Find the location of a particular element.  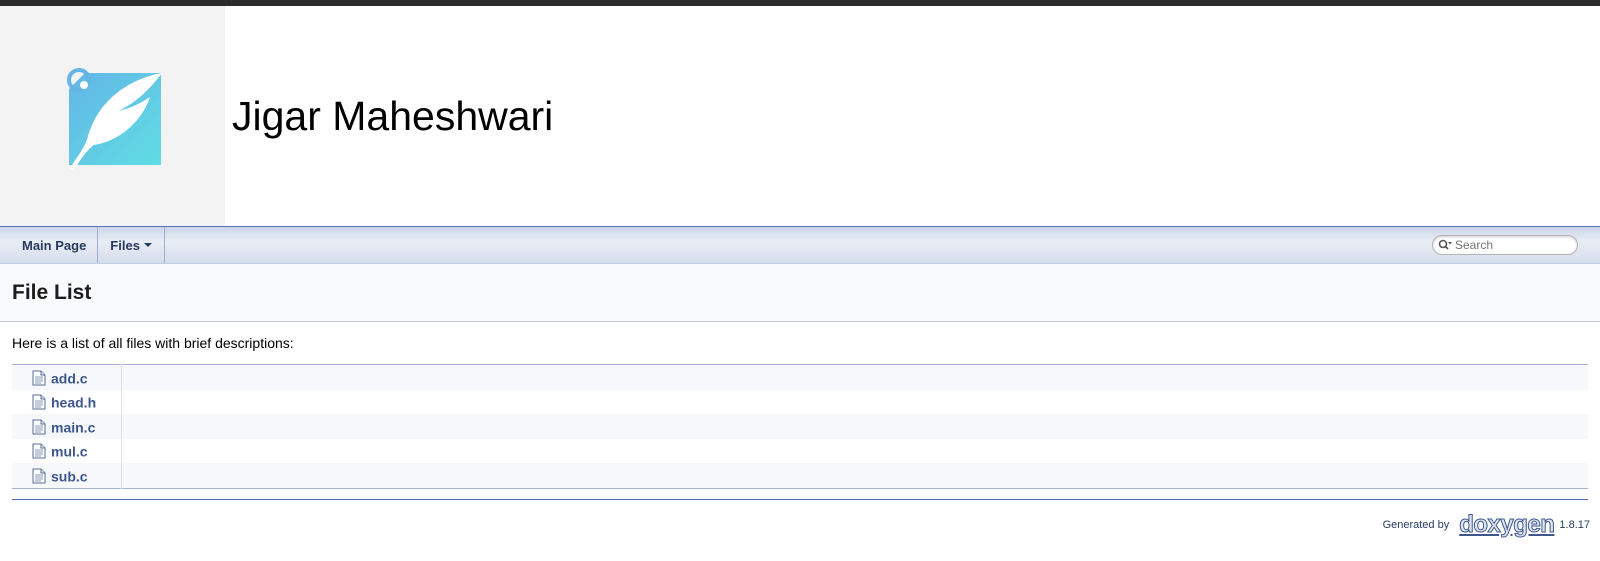

file-link: add.c is located at coordinates (69, 378).